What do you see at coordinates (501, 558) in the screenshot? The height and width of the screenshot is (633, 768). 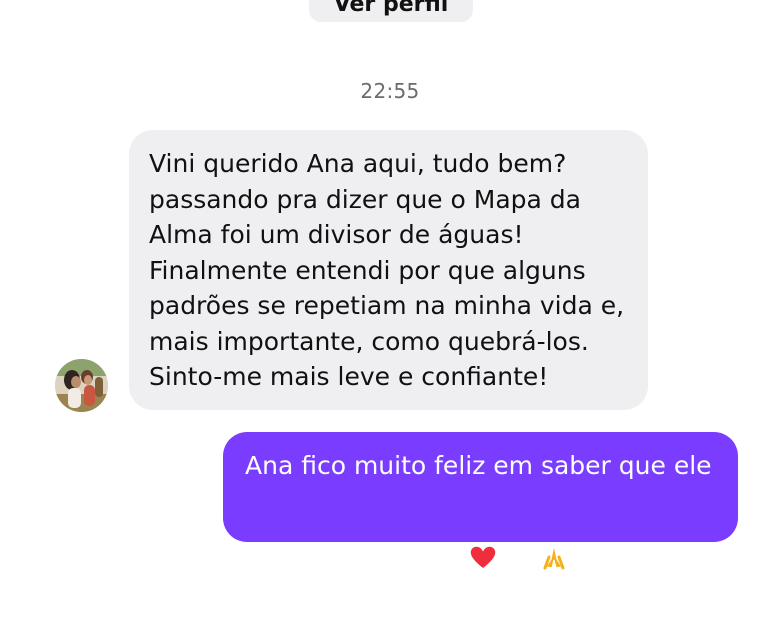 I see `red-heart-icon` at bounding box center [501, 558].